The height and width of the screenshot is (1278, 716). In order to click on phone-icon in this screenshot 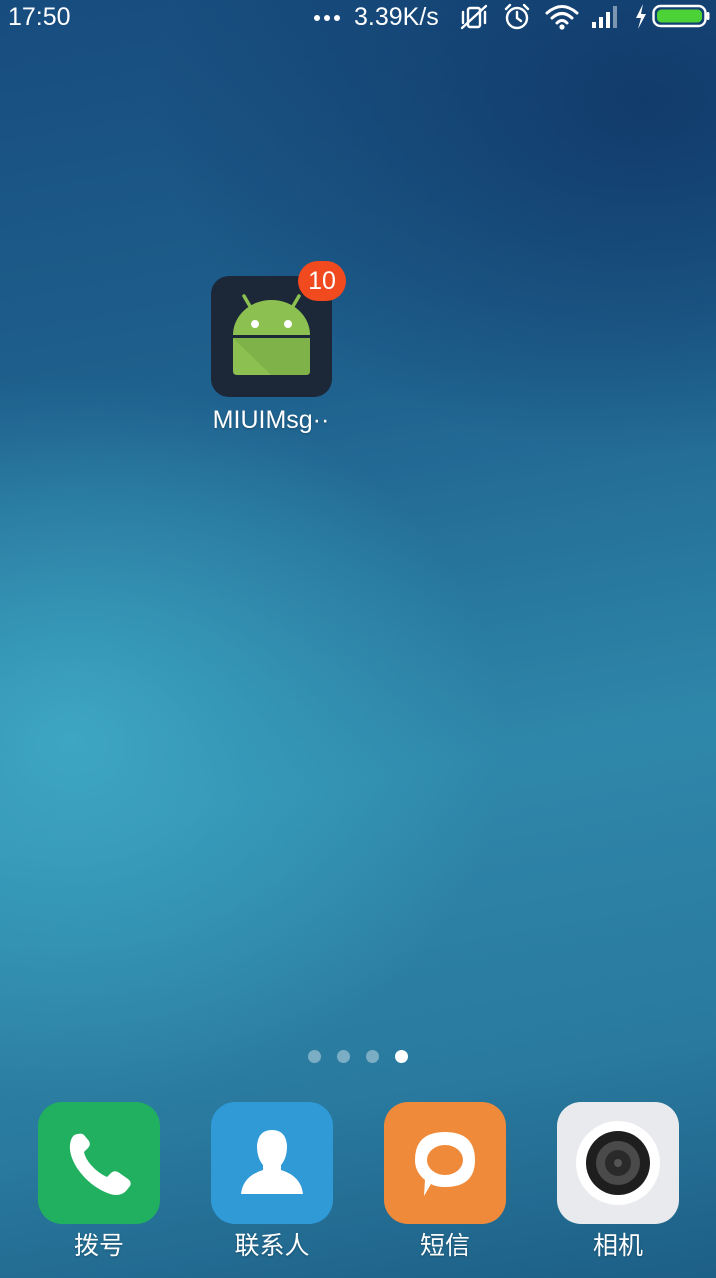, I will do `click(100, 1164)`.